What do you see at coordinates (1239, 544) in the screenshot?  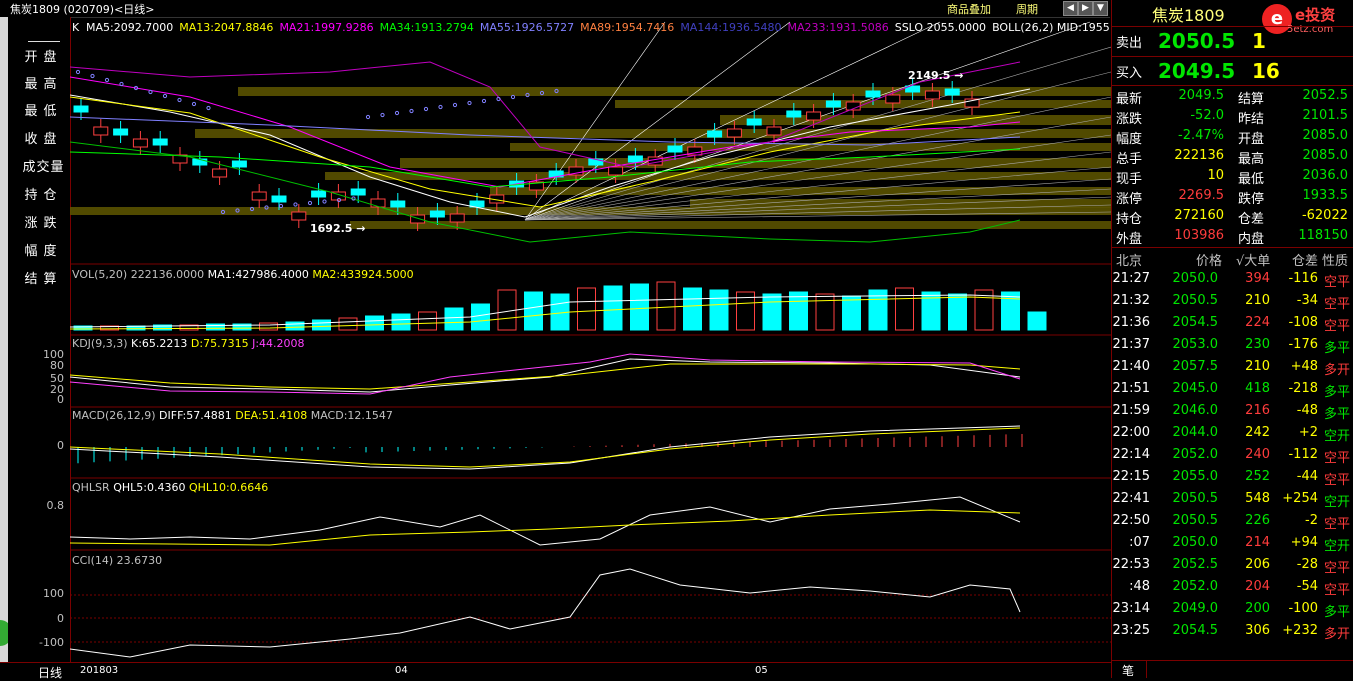 I see `tick-row: :07 2050.0 214 +94 空开` at bounding box center [1239, 544].